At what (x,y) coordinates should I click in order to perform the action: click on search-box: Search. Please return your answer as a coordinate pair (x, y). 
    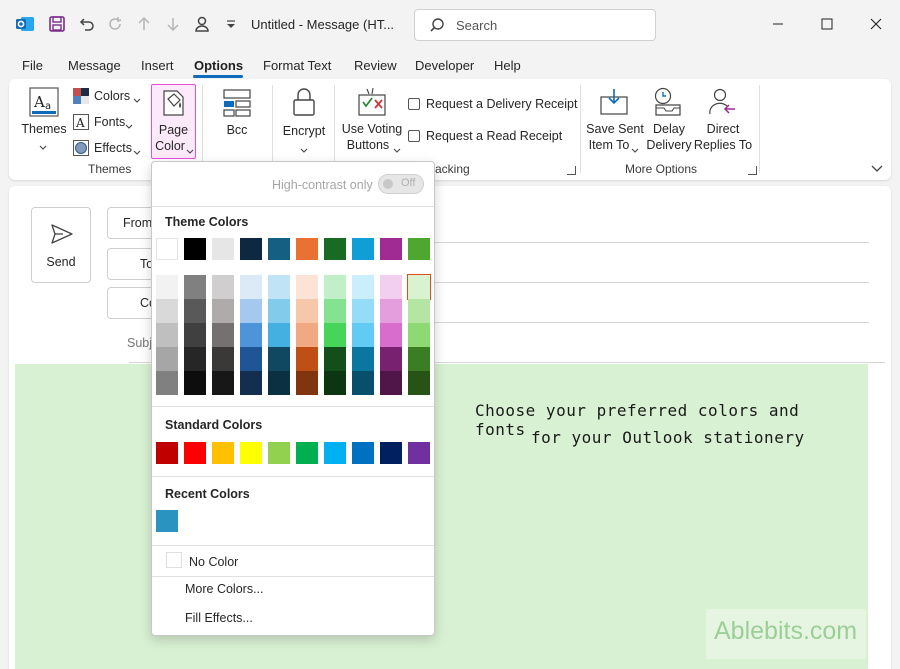
    Looking at the image, I should click on (535, 25).